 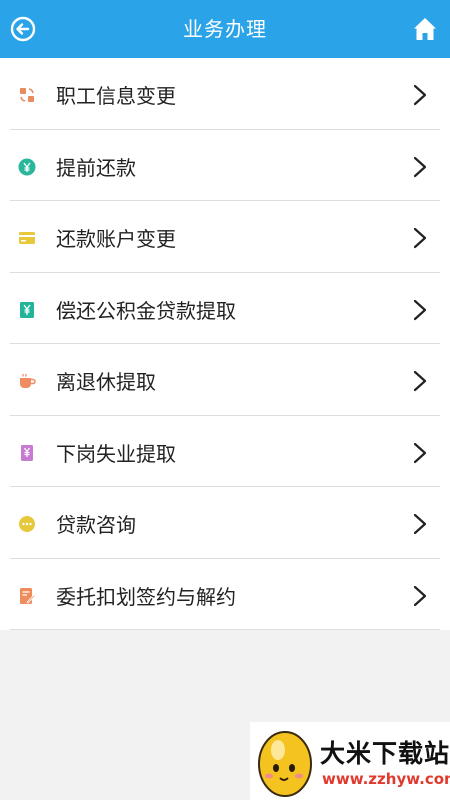 What do you see at coordinates (28, 595) in the screenshot?
I see `edit-document-icon` at bounding box center [28, 595].